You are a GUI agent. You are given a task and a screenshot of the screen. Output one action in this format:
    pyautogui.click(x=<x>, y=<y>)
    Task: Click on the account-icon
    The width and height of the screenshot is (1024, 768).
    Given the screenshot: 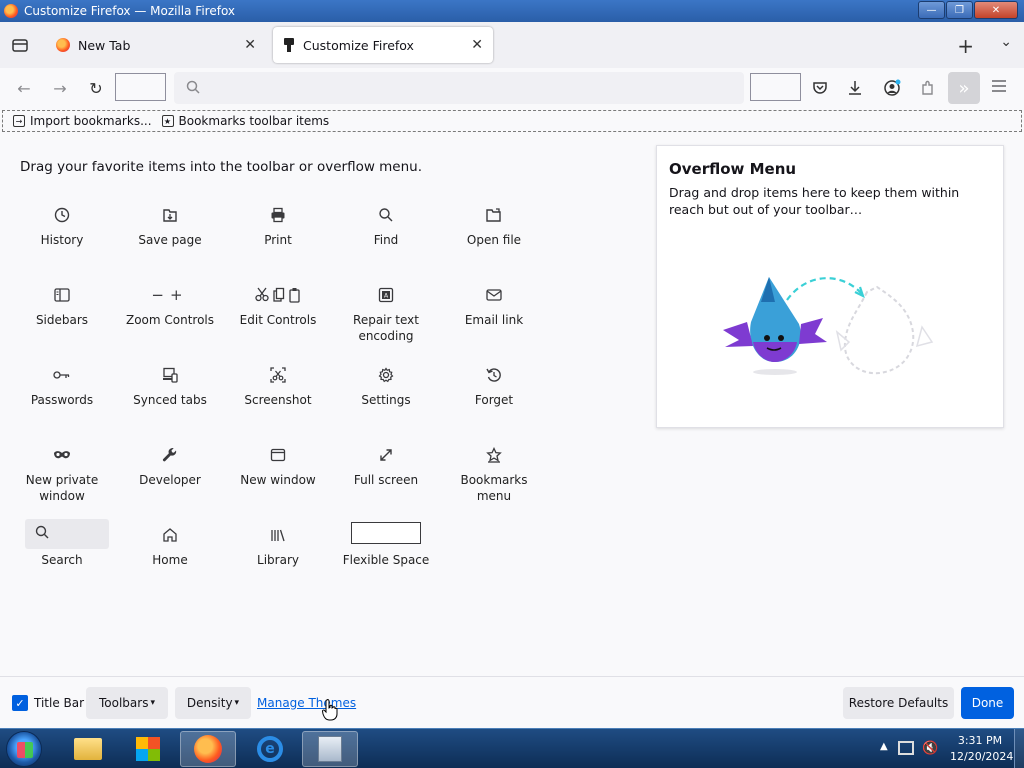 What is the action you would take?
    pyautogui.click(x=892, y=88)
    